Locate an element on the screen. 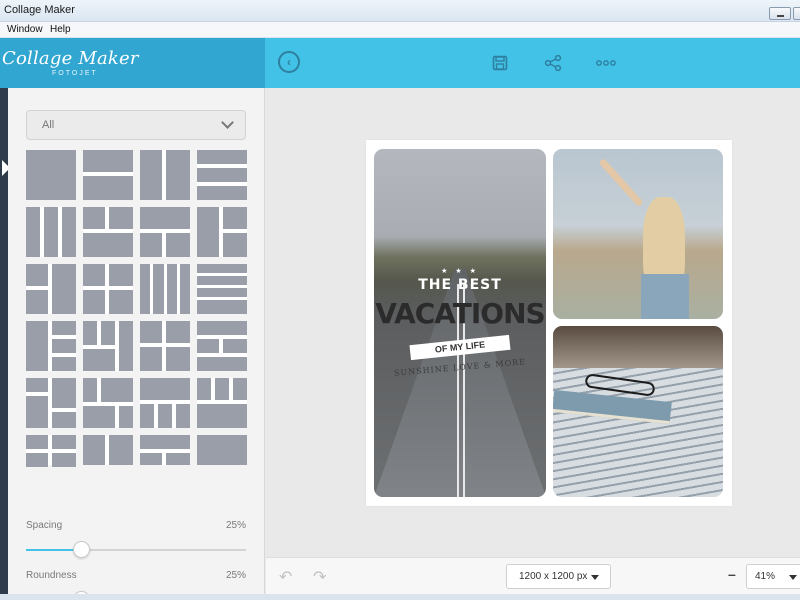 The width and height of the screenshot is (800, 600). spacing-slider-thumb is located at coordinates (81, 549).